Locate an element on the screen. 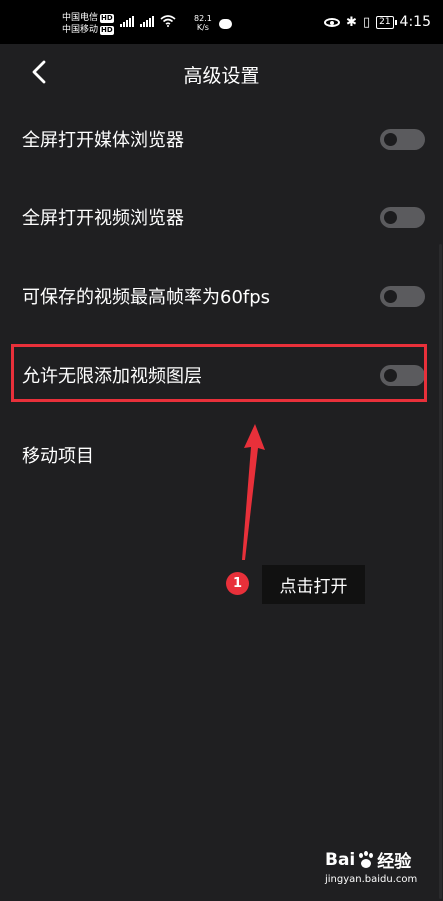 The height and width of the screenshot is (901, 443). setting-max-framerate-60fps: 可保存的视频最高帧率为60fps is located at coordinates (221, 296).